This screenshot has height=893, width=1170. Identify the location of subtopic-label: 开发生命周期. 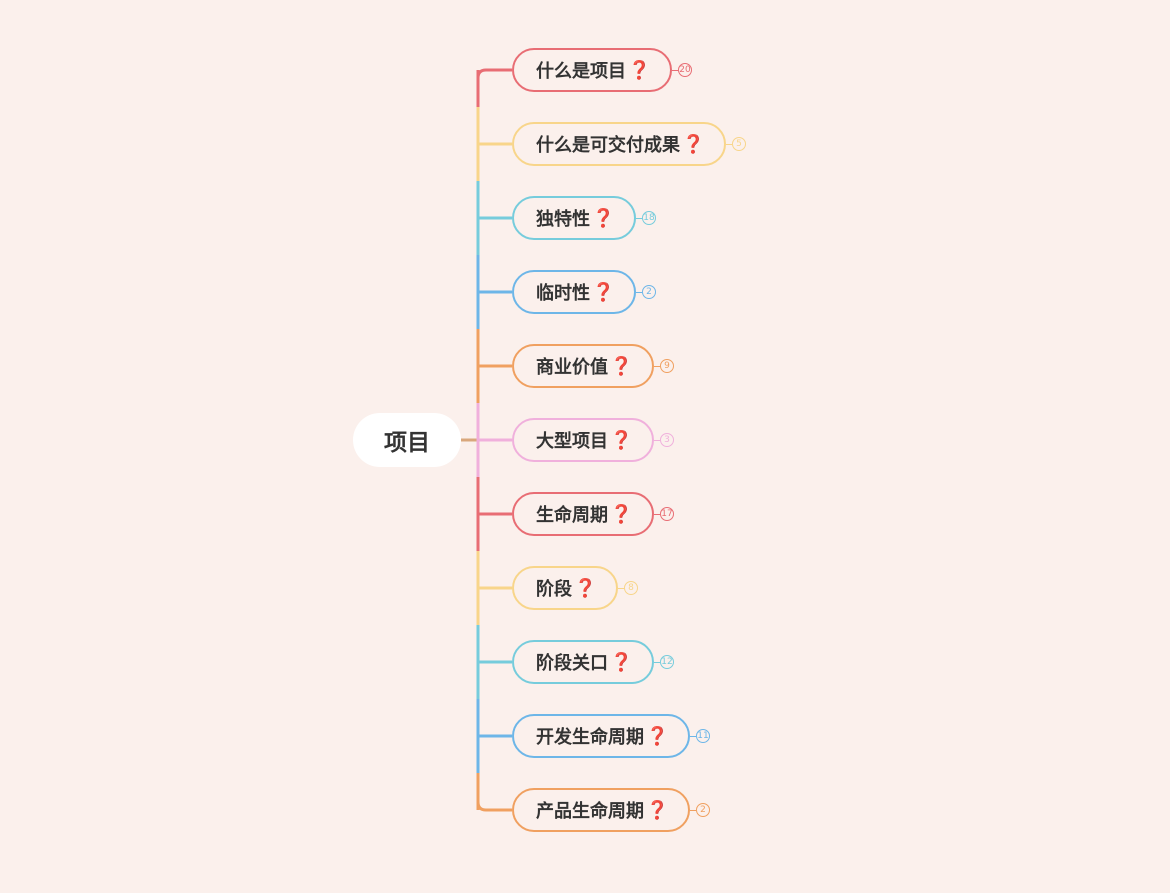
(590, 737).